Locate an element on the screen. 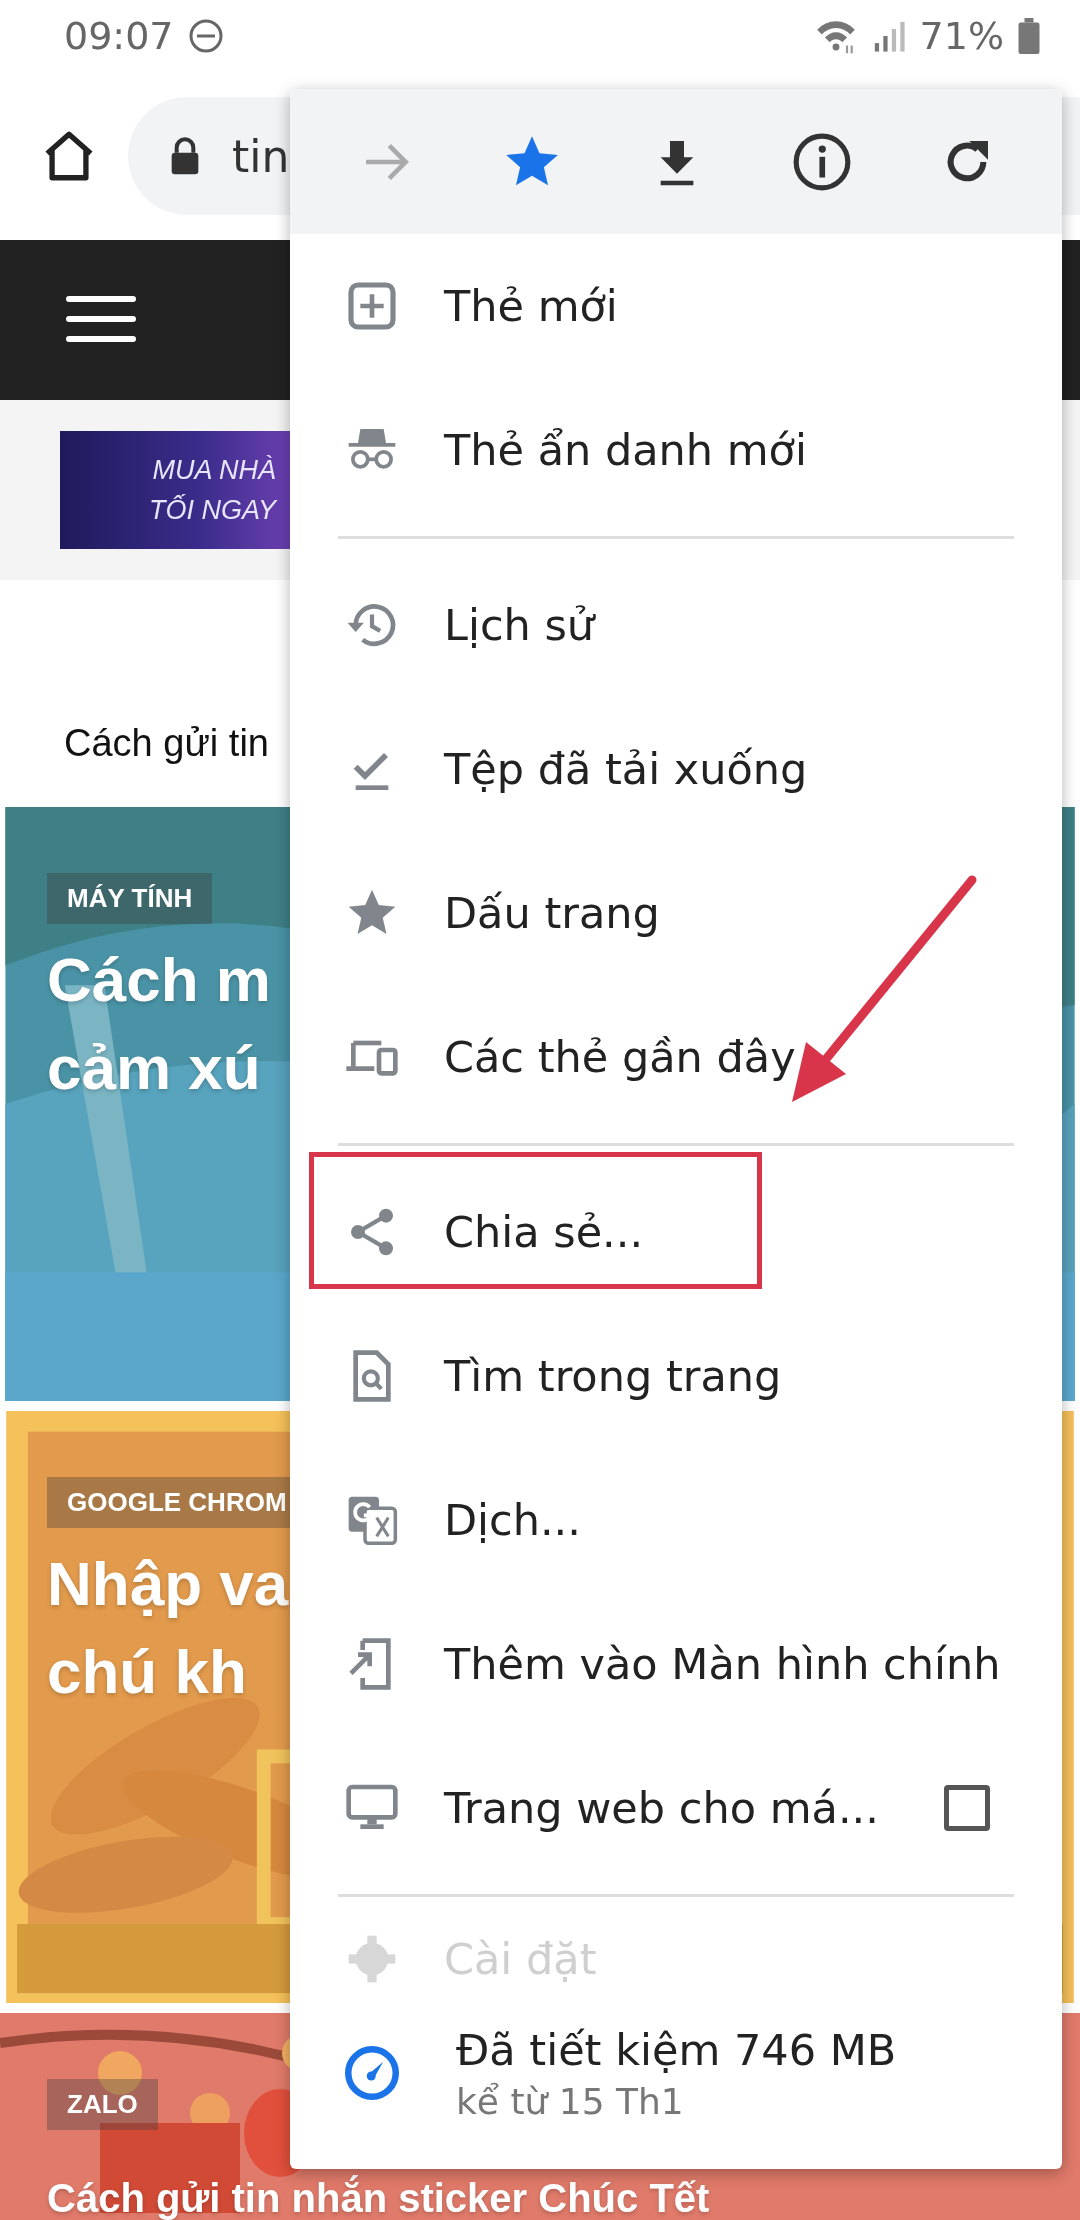 Image resolution: width=1080 pixels, height=2220 pixels. menu-item: Thêm vào Màn hình chính is located at coordinates (676, 1664).